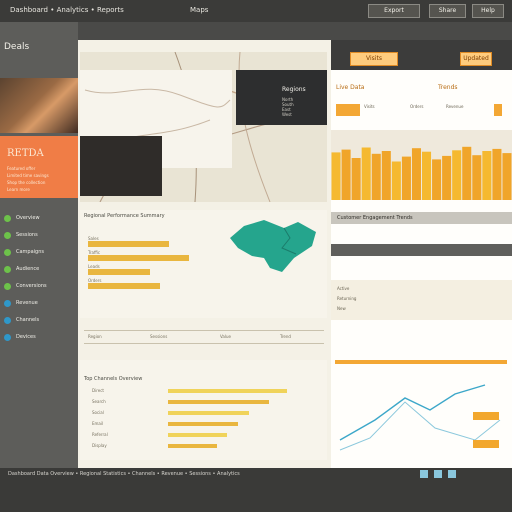 The image size is (512, 512). What do you see at coordinates (29, 10) in the screenshot?
I see `tab-dashboard: Dashboard` at bounding box center [29, 10].